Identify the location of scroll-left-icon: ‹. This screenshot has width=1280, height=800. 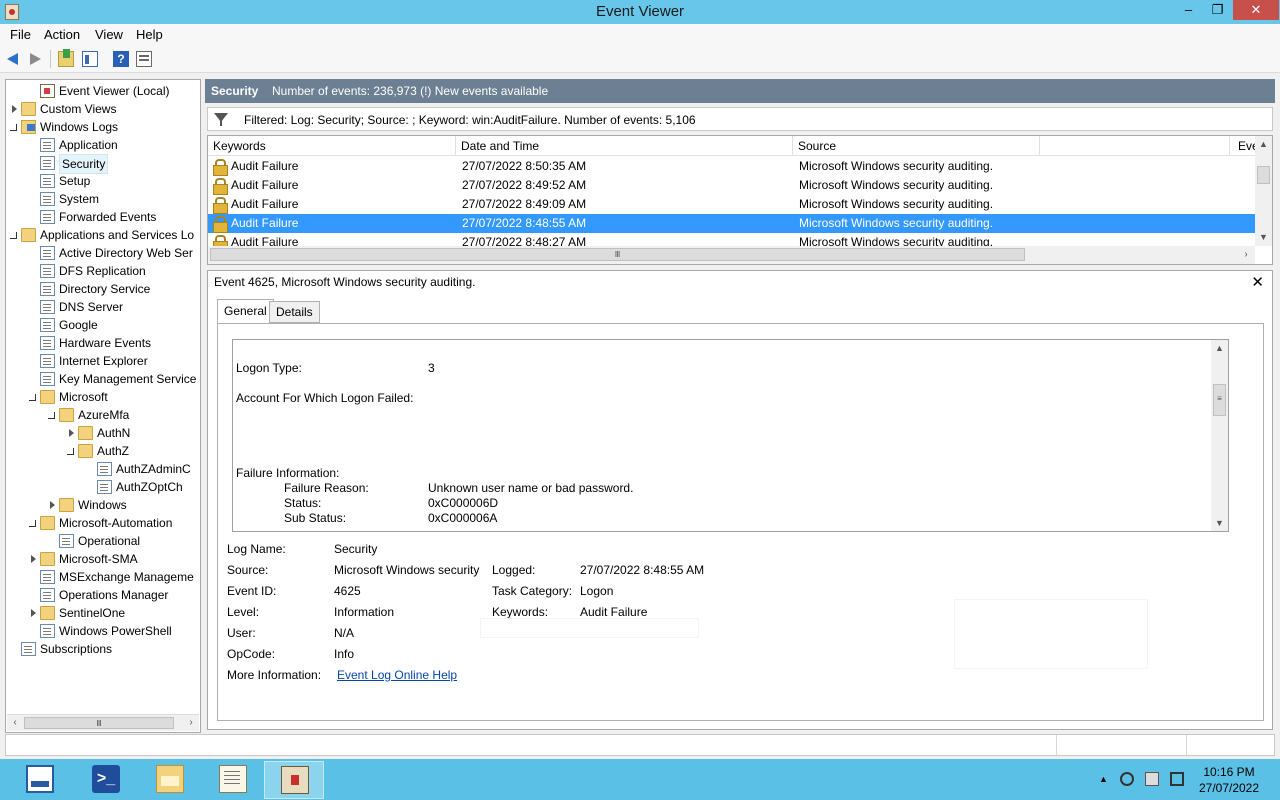
(15, 723).